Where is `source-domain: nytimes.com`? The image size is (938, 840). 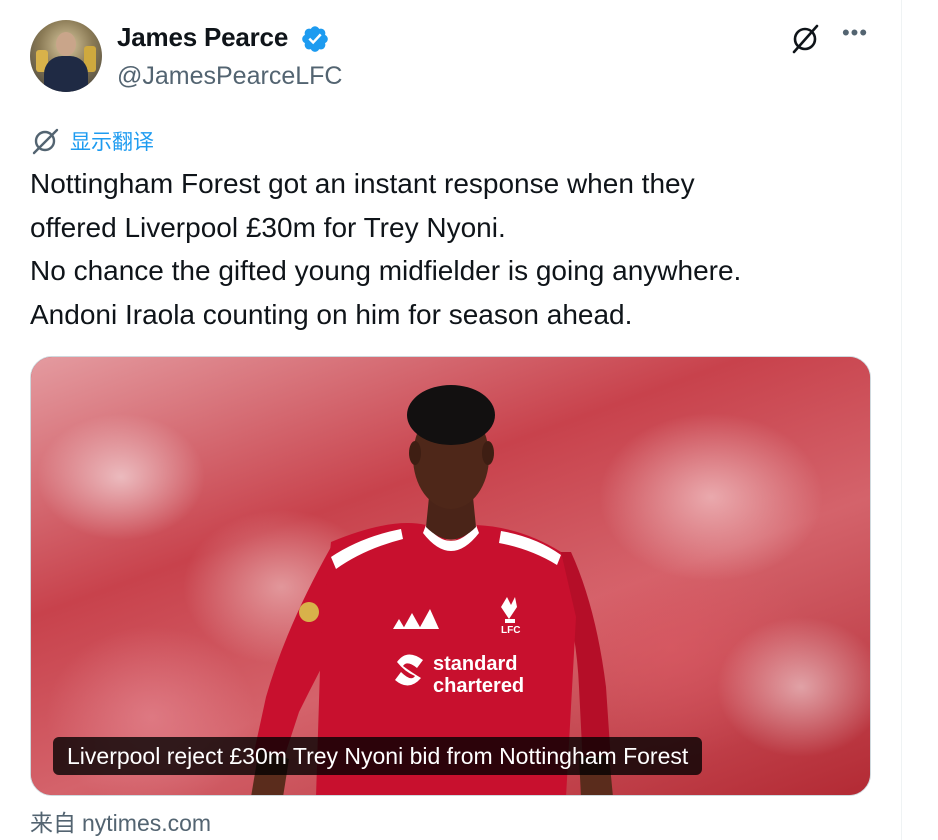
source-domain: nytimes.com is located at coordinates (147, 823).